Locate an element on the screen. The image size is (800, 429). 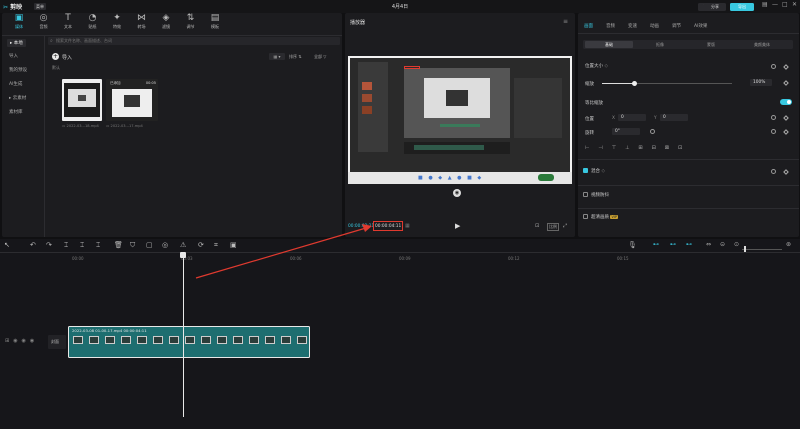
annotation-arrow is located at coordinates (283, 251).